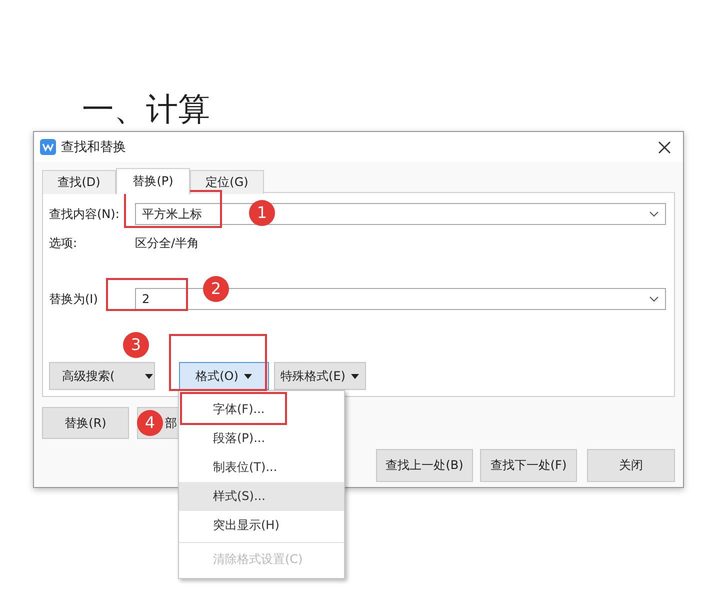  I want to click on dialog-button: 查找下一处(F), so click(528, 465).